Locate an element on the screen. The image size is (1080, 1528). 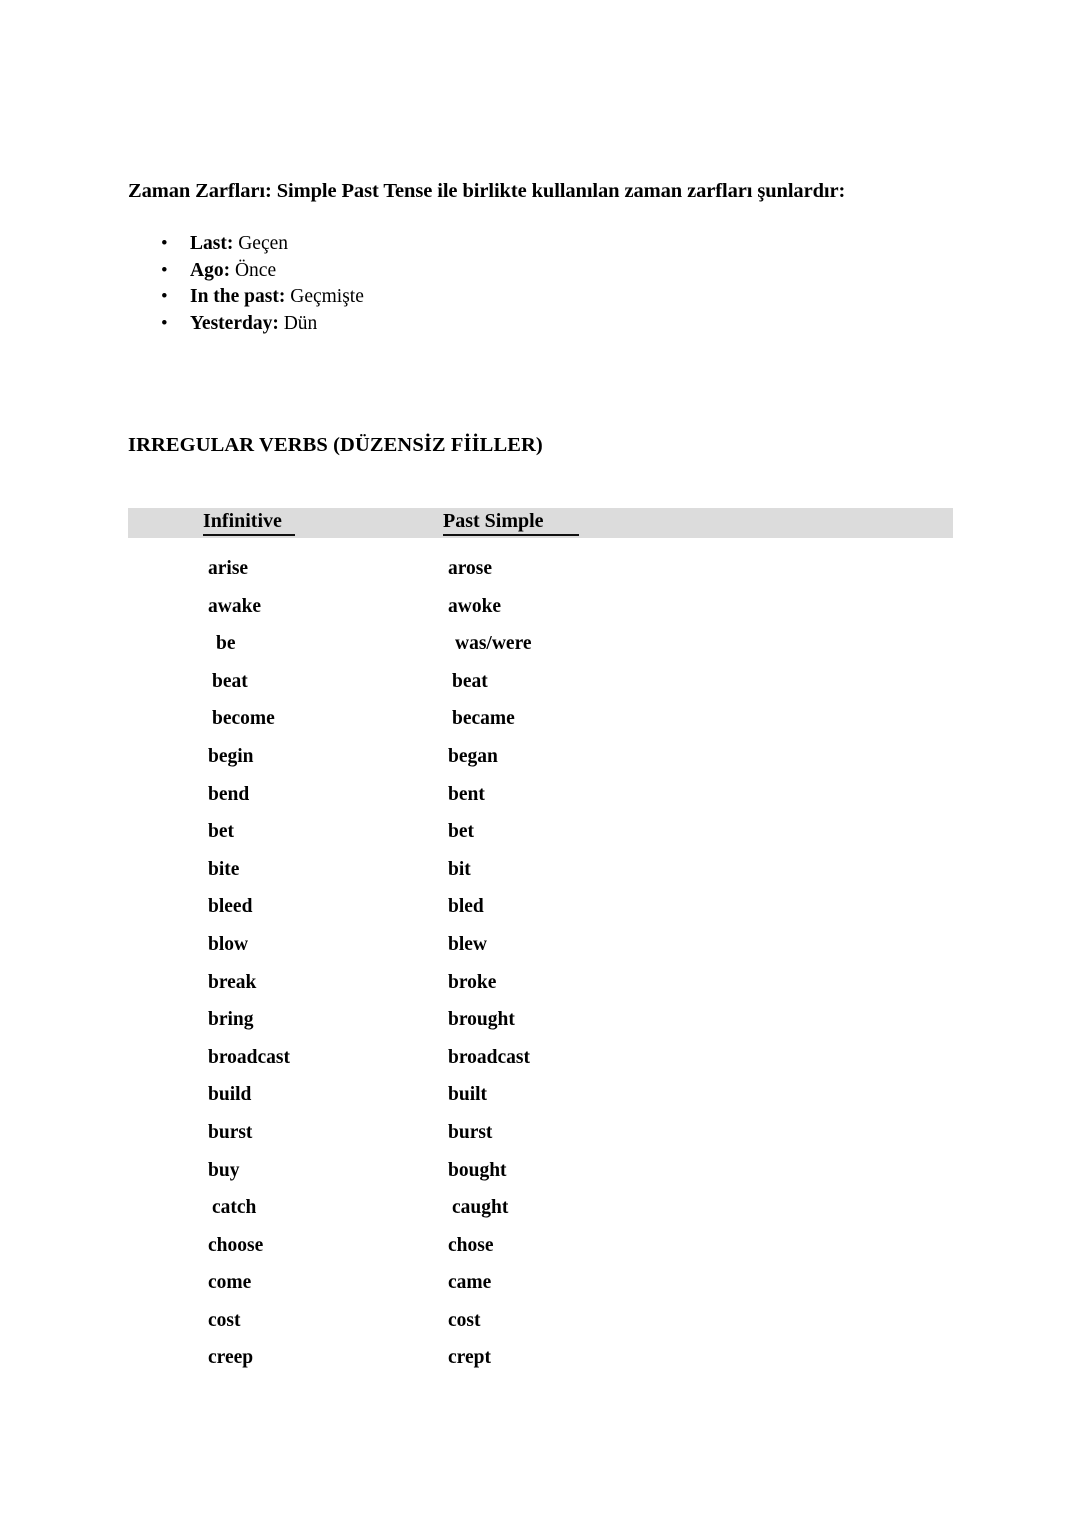
verb-past-simple: became is located at coordinates (483, 719).